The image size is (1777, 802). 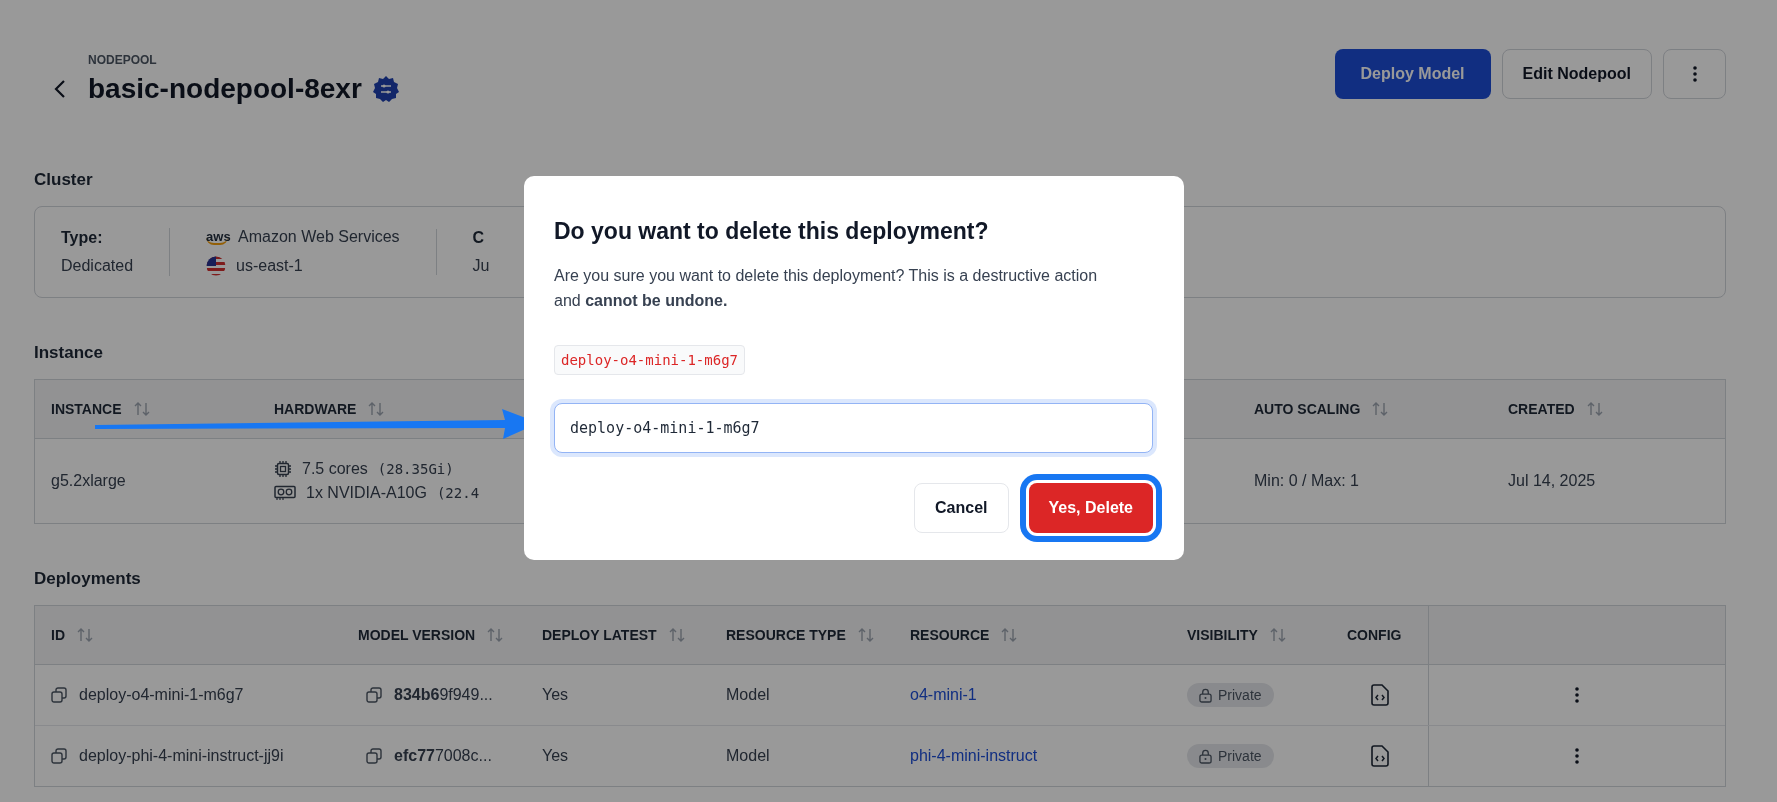 What do you see at coordinates (88, 481) in the screenshot?
I see `table-cell: g5.2xlarge` at bounding box center [88, 481].